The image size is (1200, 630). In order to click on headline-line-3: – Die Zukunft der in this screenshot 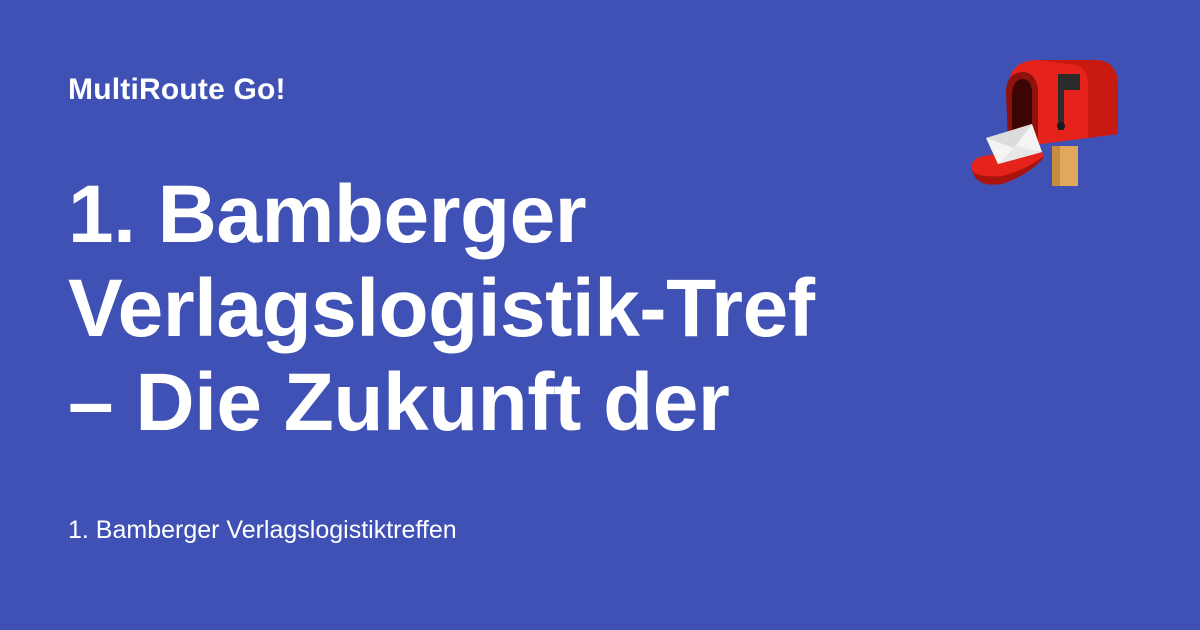, I will do `click(399, 402)`.